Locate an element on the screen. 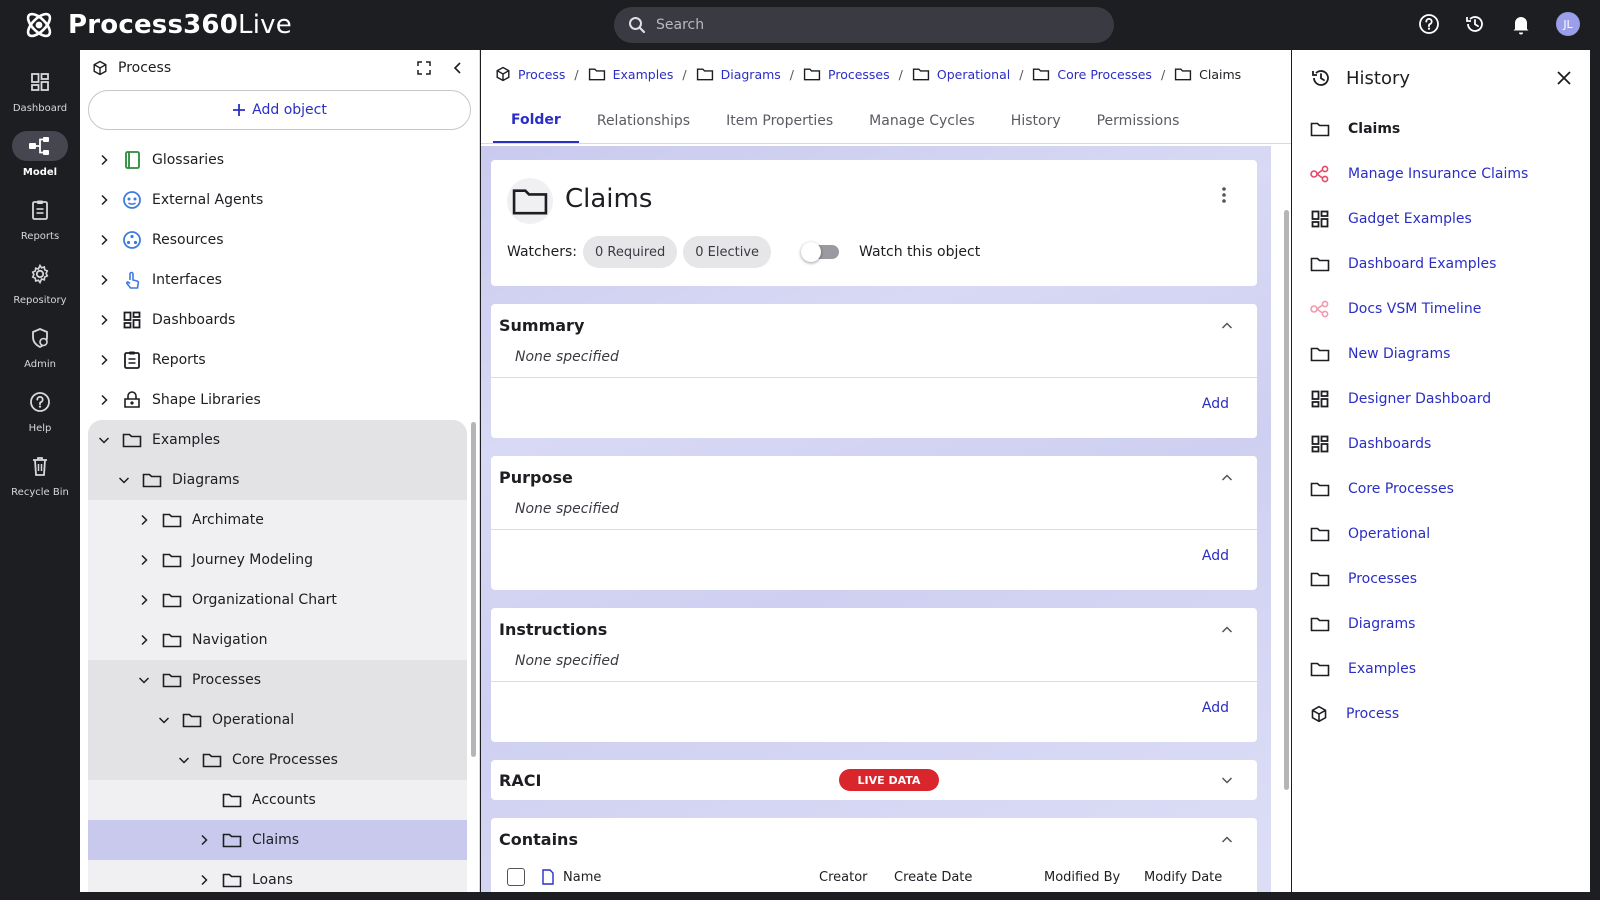  tab-history: History is located at coordinates (1036, 120).